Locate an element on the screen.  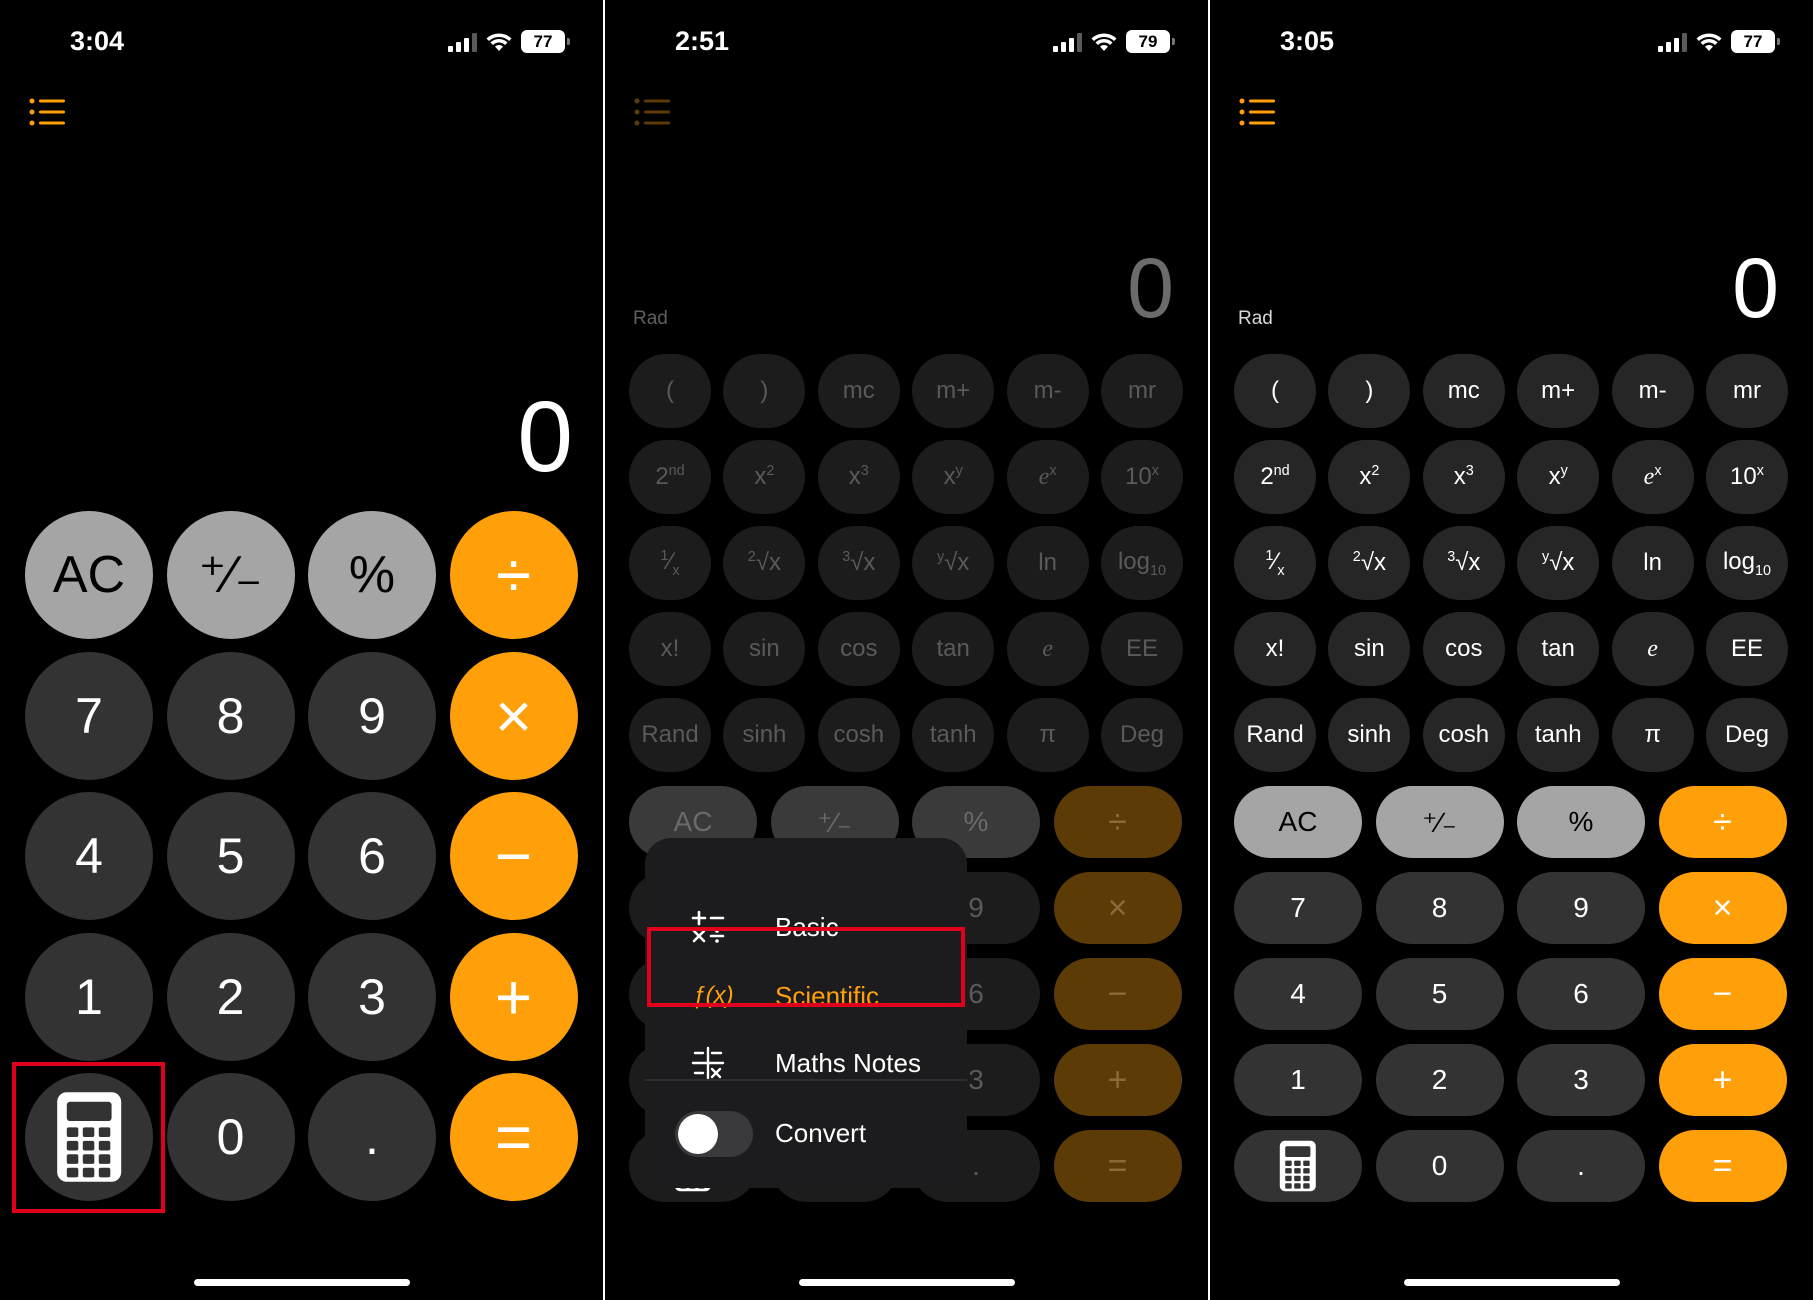
pi-button: π is located at coordinates (1047, 735).